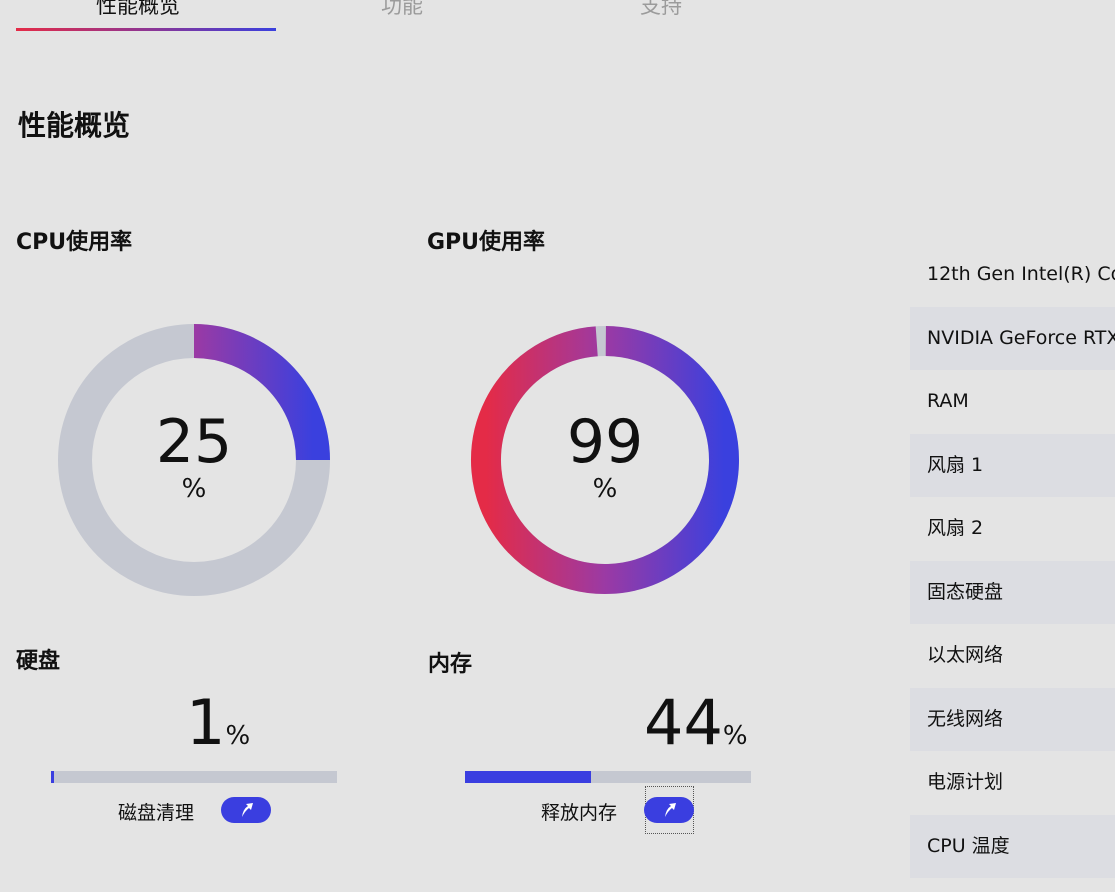 This screenshot has width=1115, height=892. I want to click on disk-usage-readout: 1%, so click(218, 729).